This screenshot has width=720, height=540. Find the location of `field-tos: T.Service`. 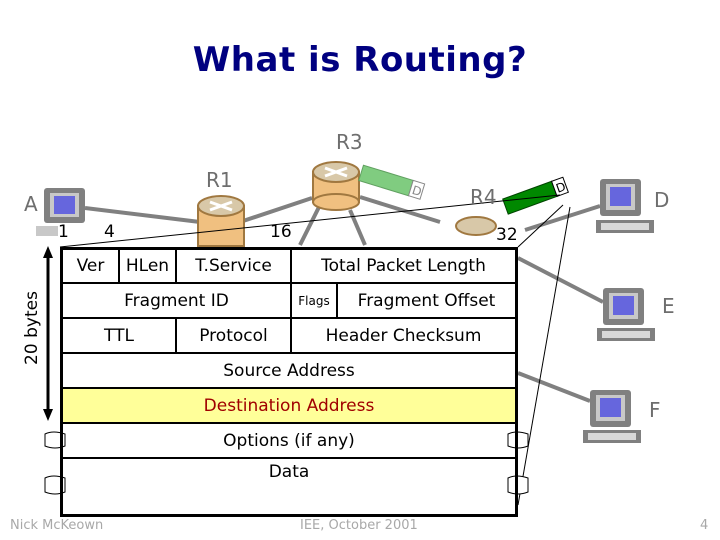

field-tos: T.Service is located at coordinates (234, 266).